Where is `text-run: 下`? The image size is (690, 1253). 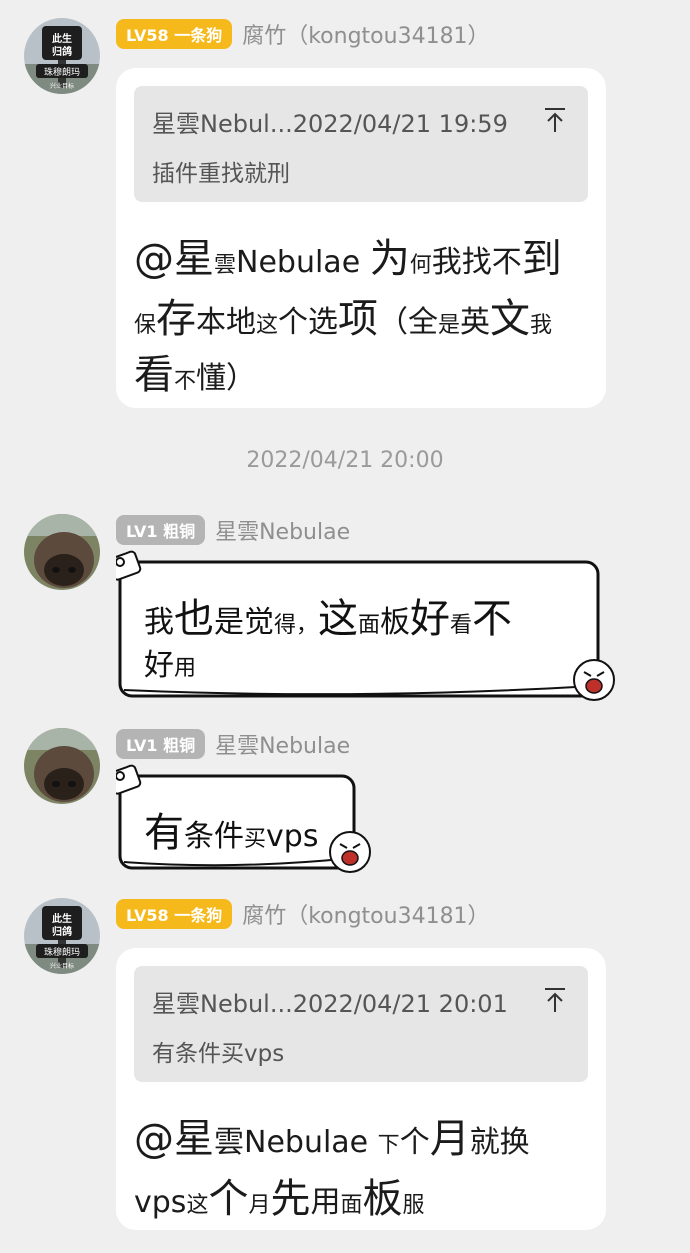
text-run: 下 is located at coordinates (388, 1145).